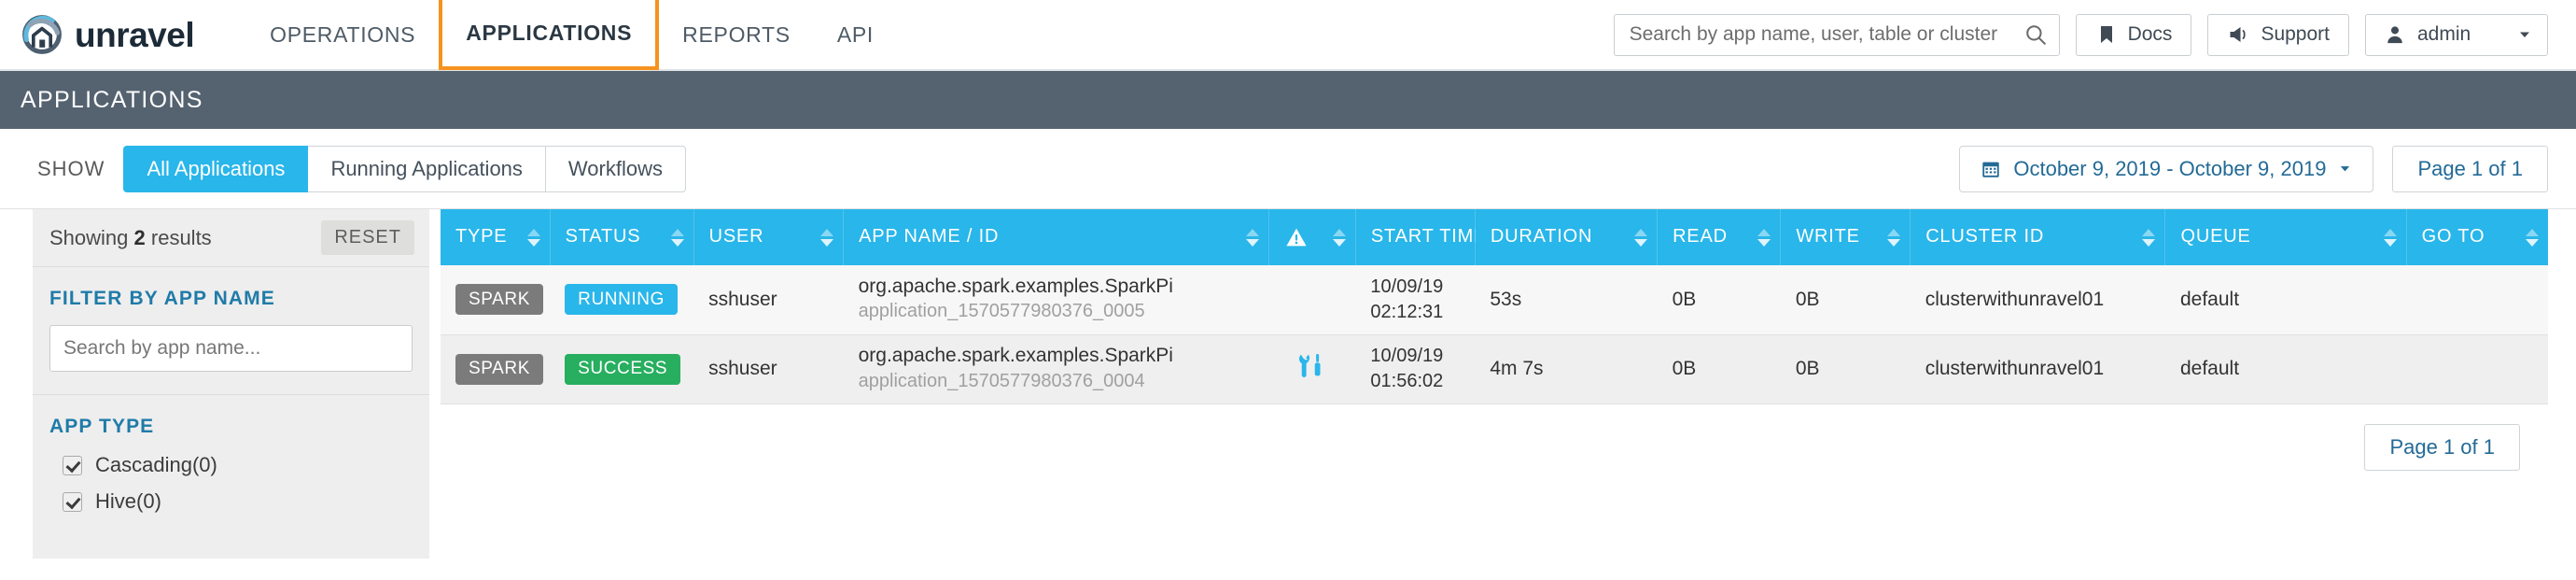 The height and width of the screenshot is (580, 2576). What do you see at coordinates (622, 237) in the screenshot?
I see `column-header-status: STATUS` at bounding box center [622, 237].